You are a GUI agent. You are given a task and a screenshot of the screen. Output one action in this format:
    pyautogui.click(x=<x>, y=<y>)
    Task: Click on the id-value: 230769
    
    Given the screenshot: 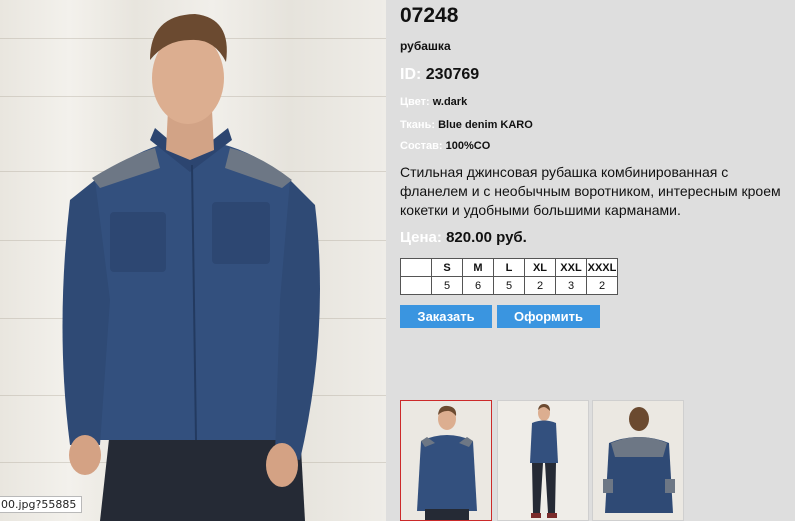 What is the action you would take?
    pyautogui.click(x=452, y=74)
    